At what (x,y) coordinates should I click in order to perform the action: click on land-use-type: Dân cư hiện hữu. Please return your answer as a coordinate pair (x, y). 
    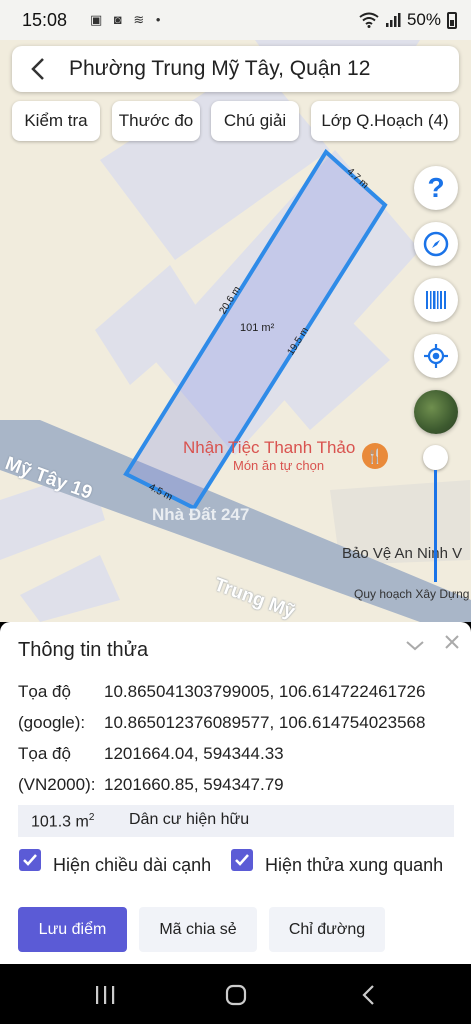
    Looking at the image, I should click on (189, 819).